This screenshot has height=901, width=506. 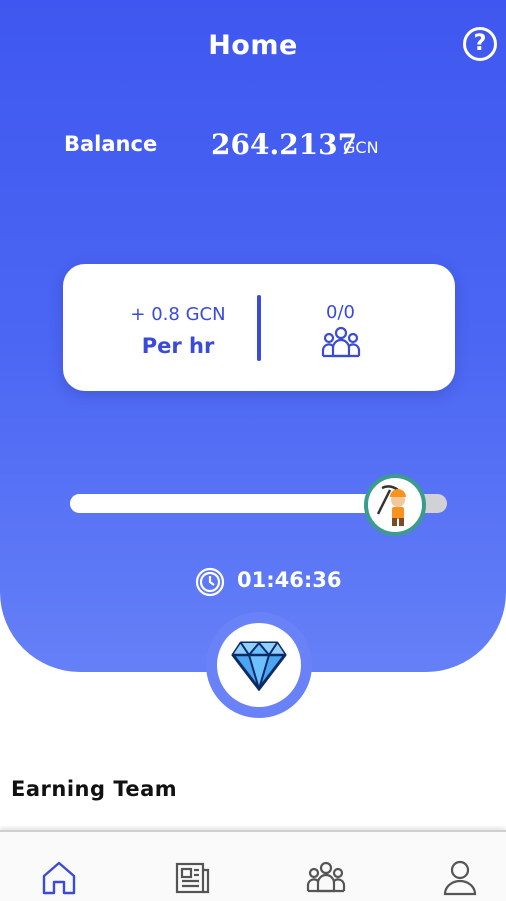 I want to click on mining-progress-fill, so click(x=236, y=503).